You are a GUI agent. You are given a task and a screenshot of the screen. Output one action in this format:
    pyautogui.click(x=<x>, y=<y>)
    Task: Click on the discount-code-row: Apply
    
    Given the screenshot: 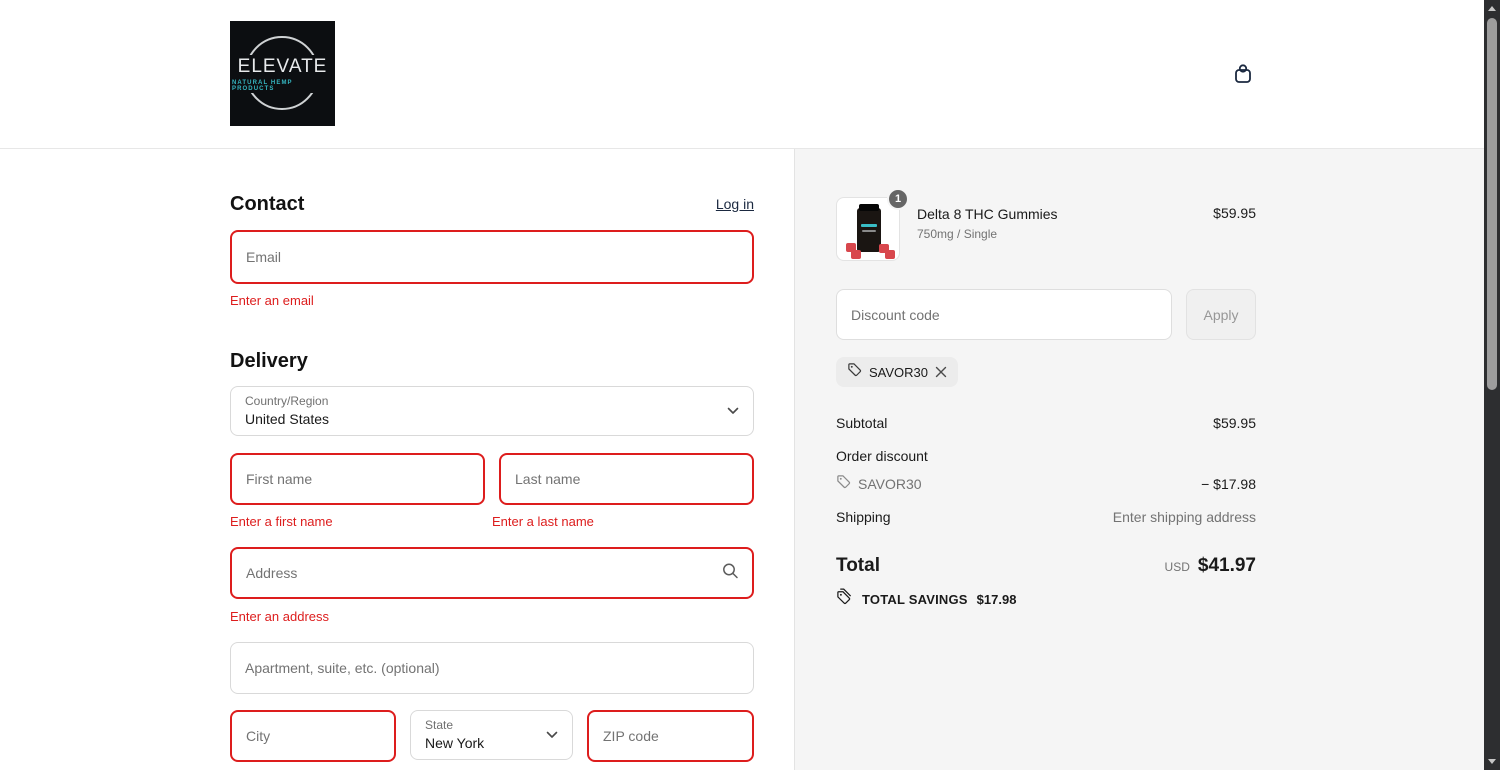 What is the action you would take?
    pyautogui.click(x=1046, y=314)
    